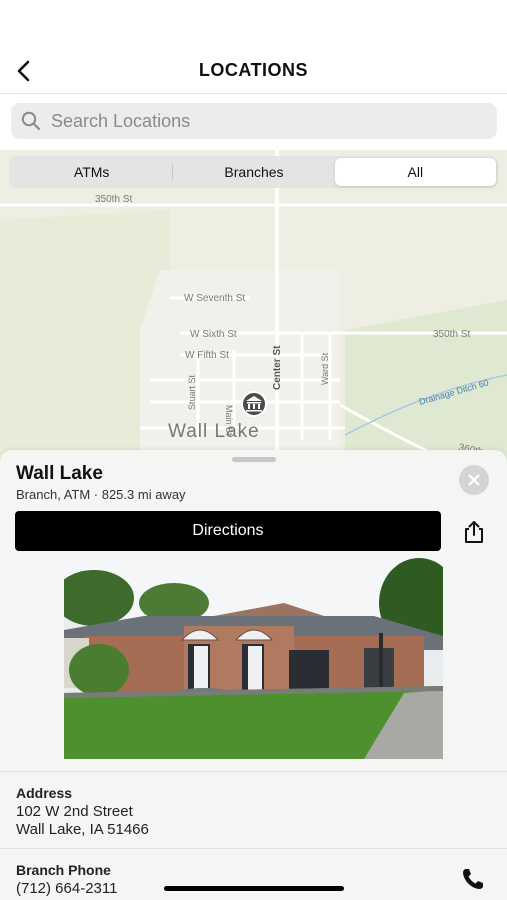 The image size is (507, 900). I want to click on svg-text: Ward St, so click(325, 368).